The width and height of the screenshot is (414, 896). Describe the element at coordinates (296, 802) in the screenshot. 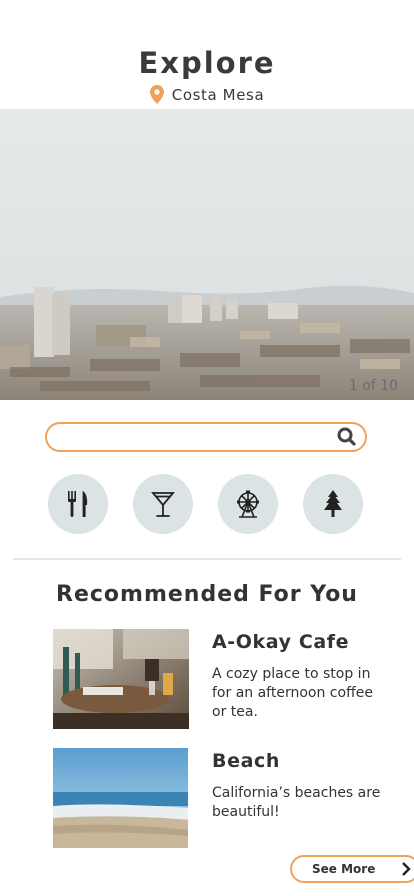

I see `card-description: California’s beaches are beautiful!` at that location.